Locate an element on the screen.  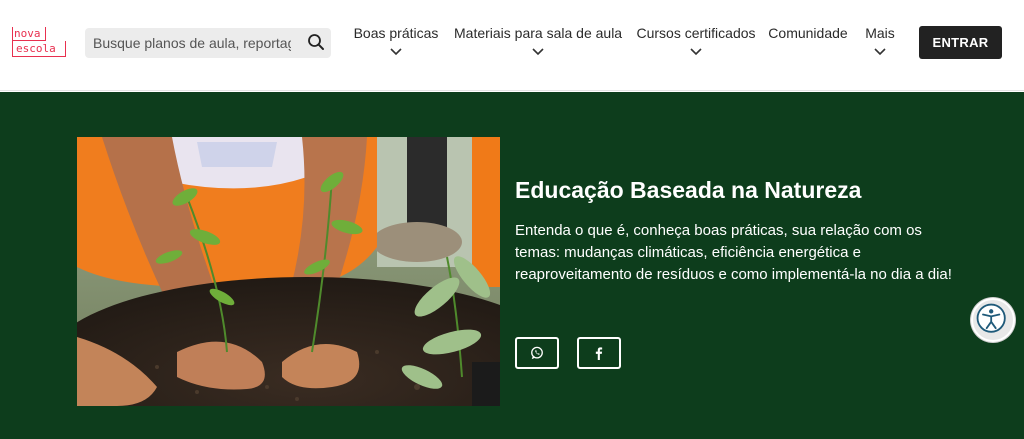
accessibility-widget-button is located at coordinates (993, 320).